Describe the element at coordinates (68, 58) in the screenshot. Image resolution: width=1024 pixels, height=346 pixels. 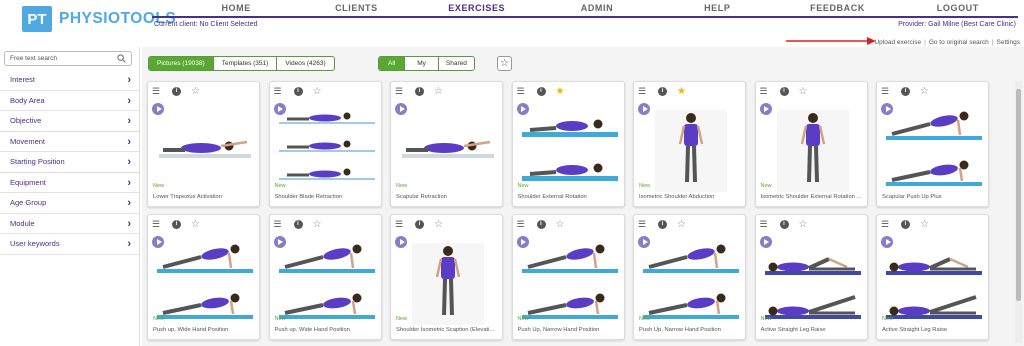
I see `free-text-search-input: Free text search` at that location.